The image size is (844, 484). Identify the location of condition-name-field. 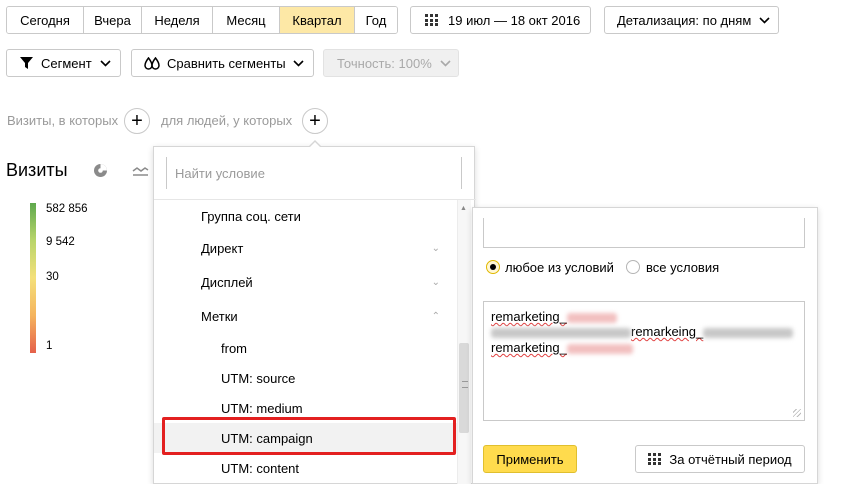
(644, 233).